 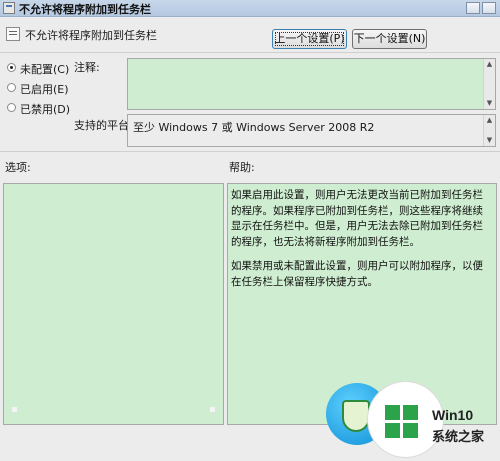 What do you see at coordinates (357, 274) in the screenshot?
I see `help-paragraph: 如果禁用或未配置此设置，则用户可以附加程序，以便在任务栏上保留程序快捷方式。` at bounding box center [357, 274].